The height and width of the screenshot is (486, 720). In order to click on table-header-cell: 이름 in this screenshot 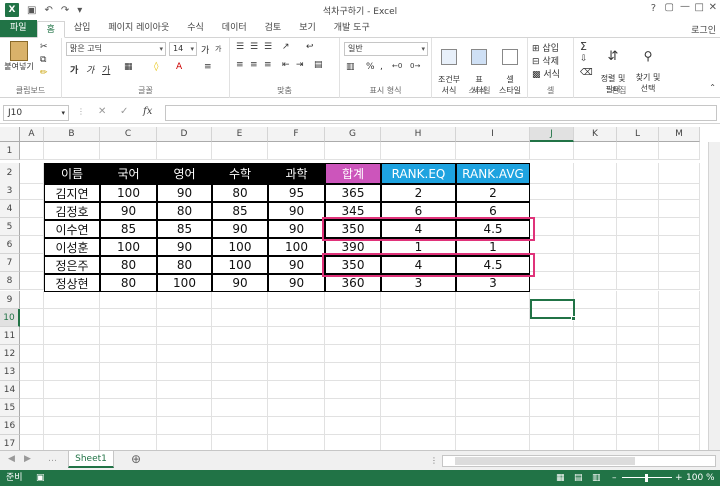, I will do `click(72, 173)`.